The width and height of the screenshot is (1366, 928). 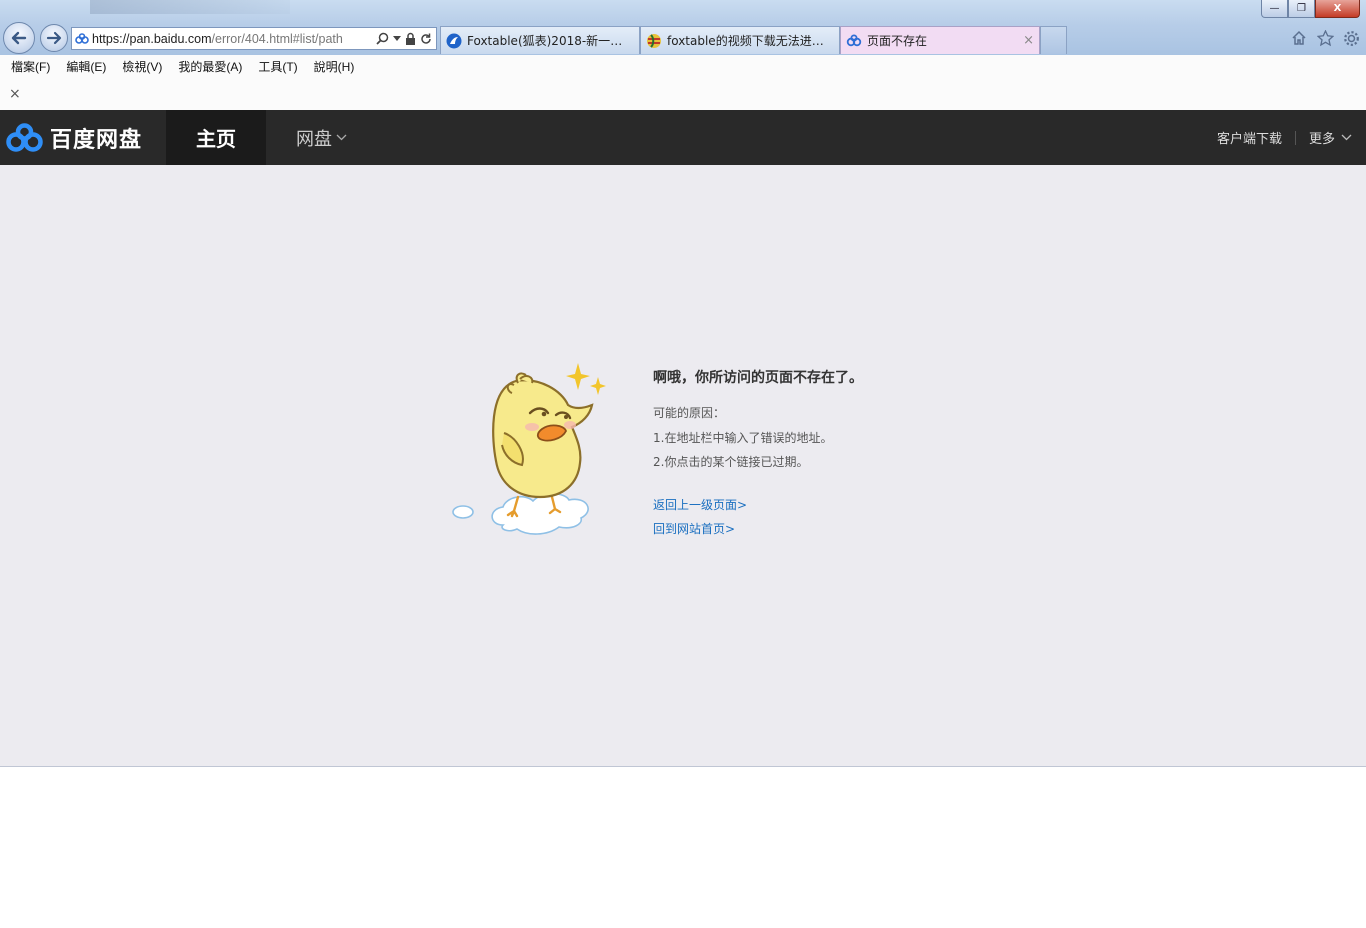 What do you see at coordinates (382, 38) in the screenshot?
I see `search-icon` at bounding box center [382, 38].